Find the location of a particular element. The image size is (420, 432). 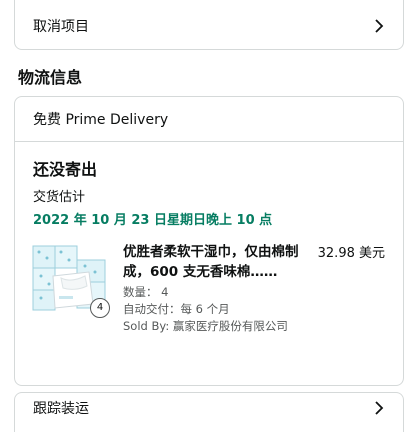

product-thumbnail: 4 is located at coordinates (70, 280).